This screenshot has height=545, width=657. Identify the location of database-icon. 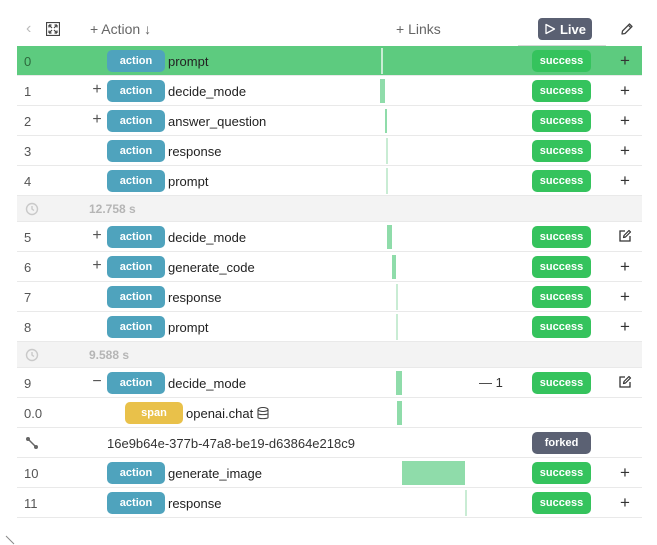
(263, 414).